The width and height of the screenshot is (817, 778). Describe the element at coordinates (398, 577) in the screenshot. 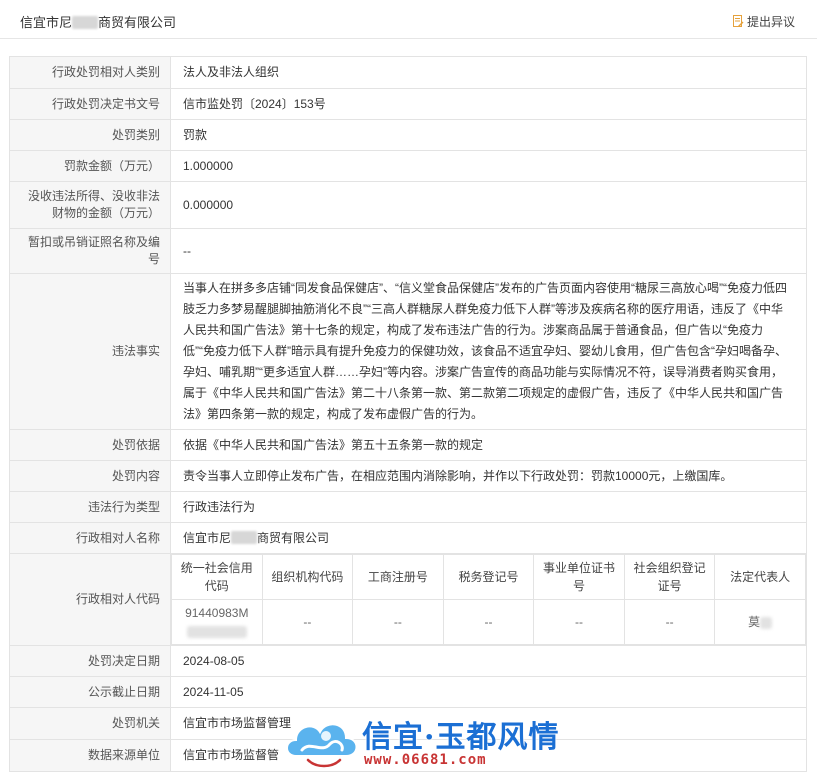

I see `code-column-header: 工商注册号` at that location.